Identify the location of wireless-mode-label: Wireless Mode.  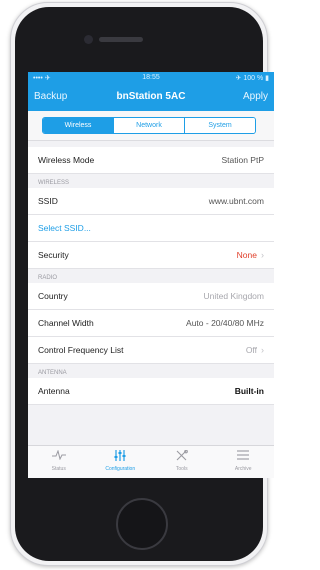
(66, 160).